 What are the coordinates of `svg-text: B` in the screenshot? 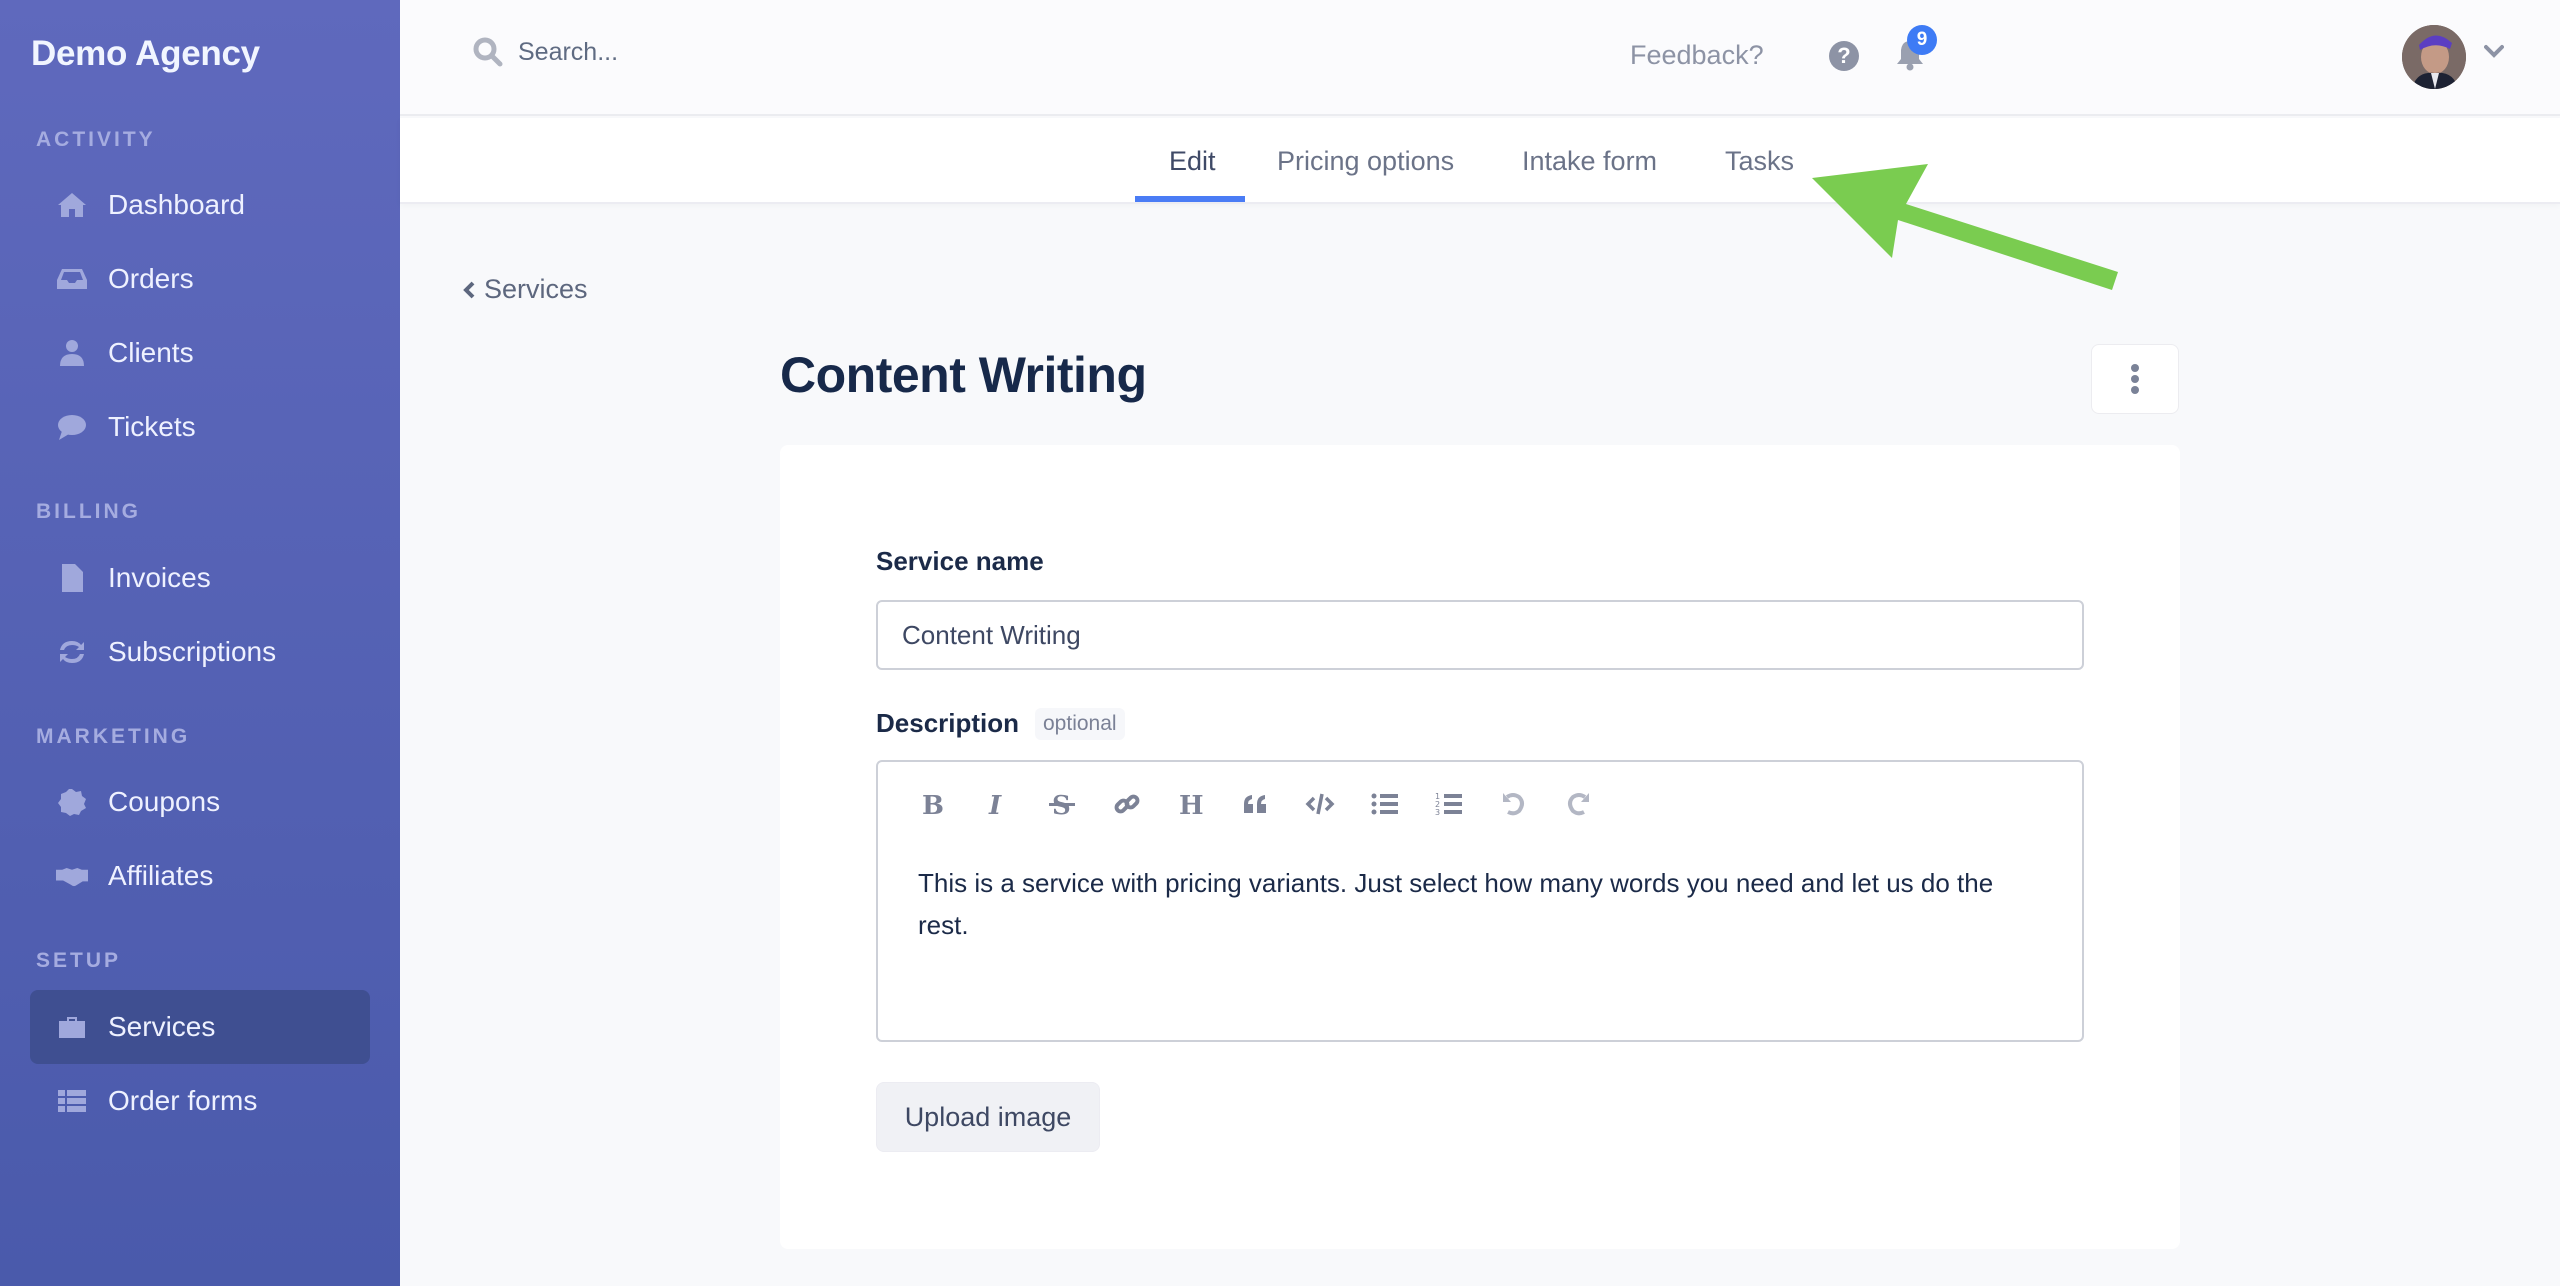 It's located at (933, 805).